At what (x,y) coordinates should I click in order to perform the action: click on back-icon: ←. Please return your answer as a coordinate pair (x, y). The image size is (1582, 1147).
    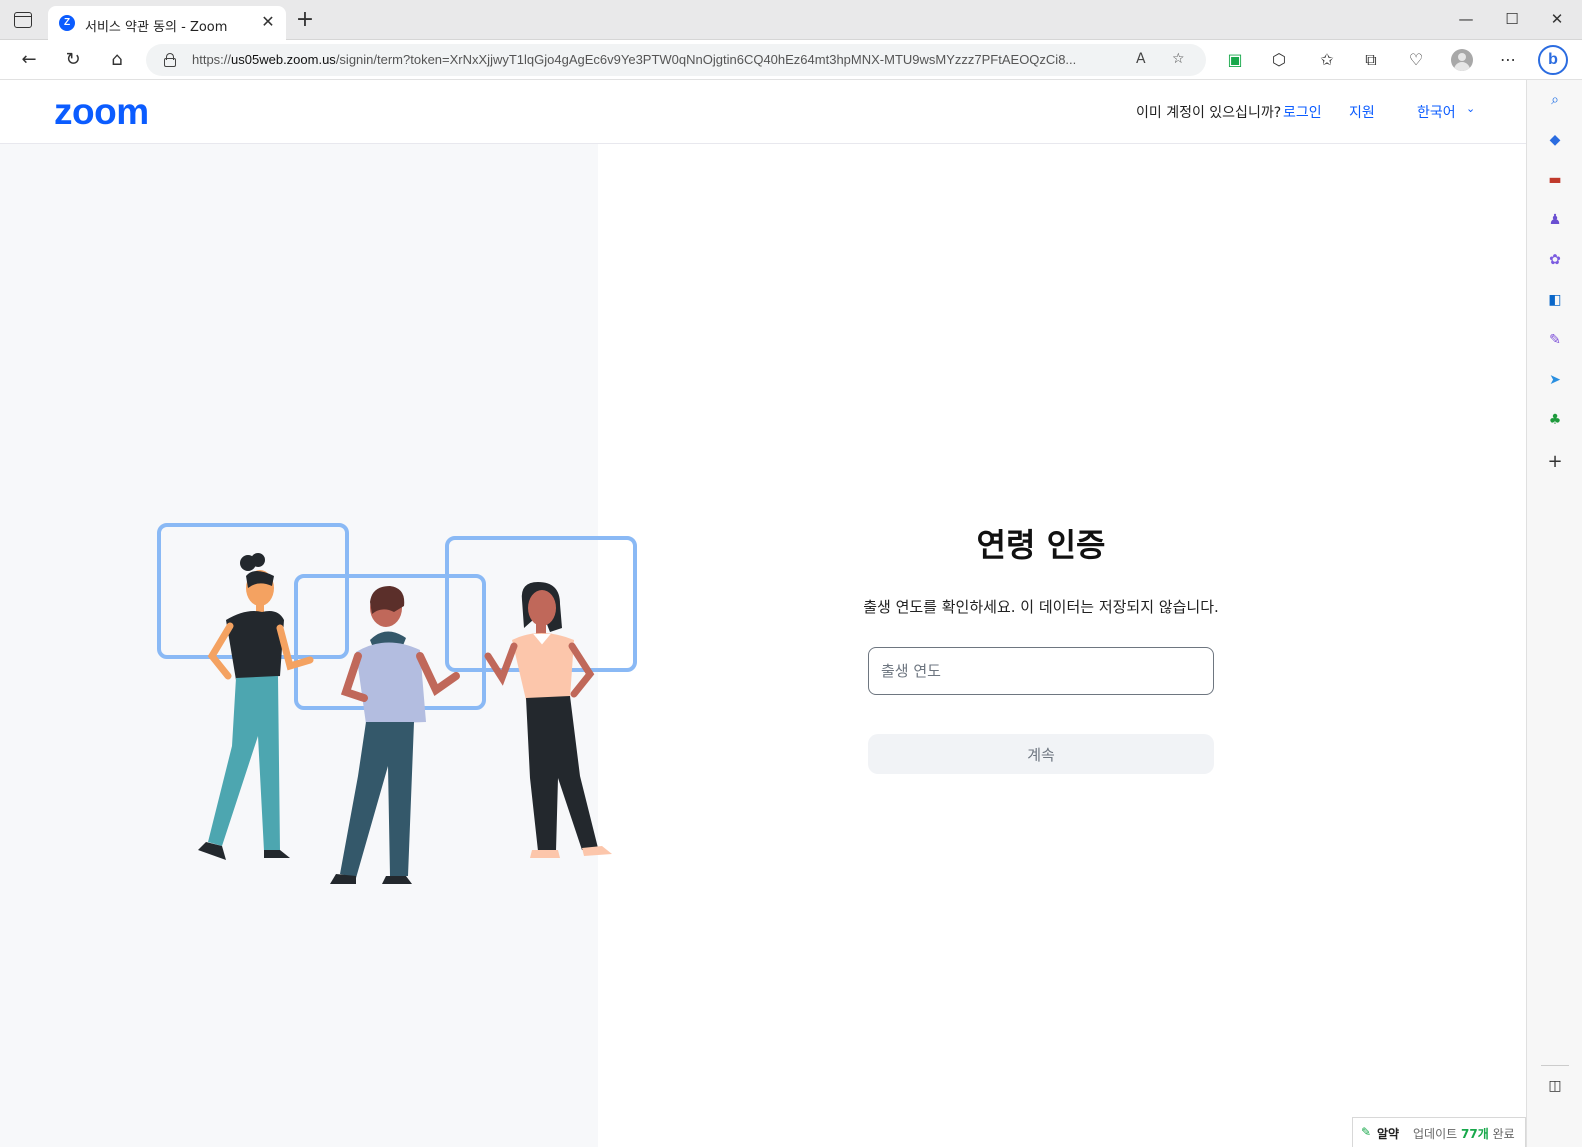
    Looking at the image, I should click on (29, 60).